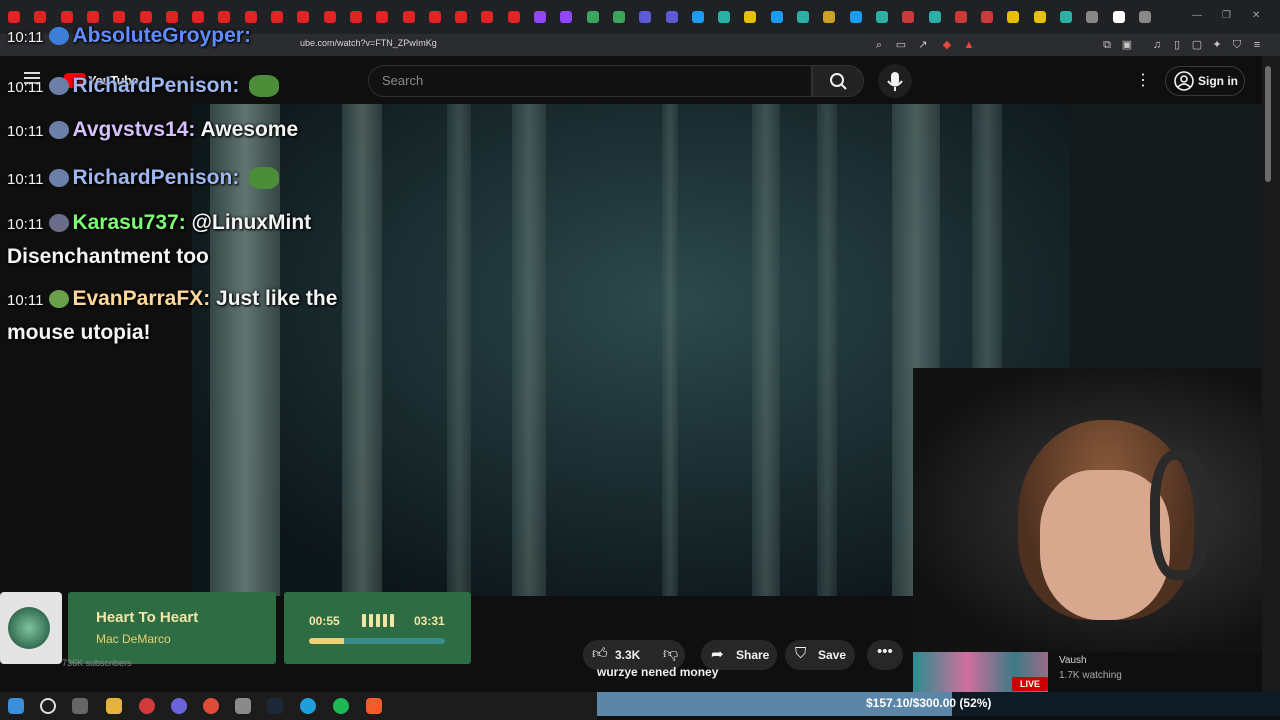 The image size is (1280, 720). Describe the element at coordinates (1257, 45) in the screenshot. I see `menu-icon: ≡` at that location.